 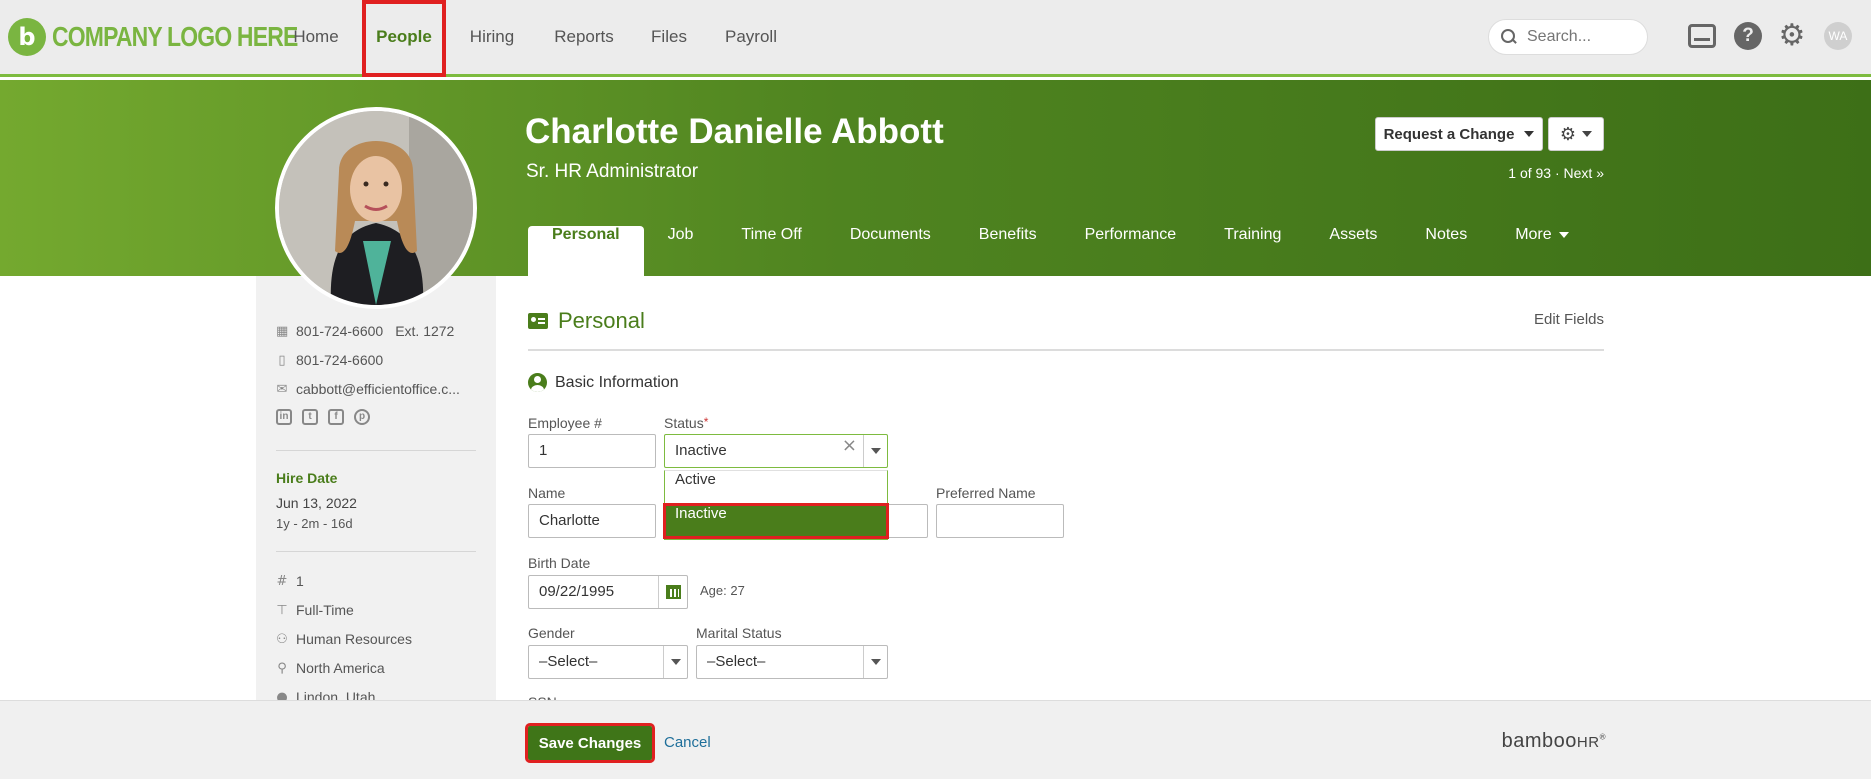 I want to click on hire-date-value: Jun 13, 2022, so click(x=316, y=503).